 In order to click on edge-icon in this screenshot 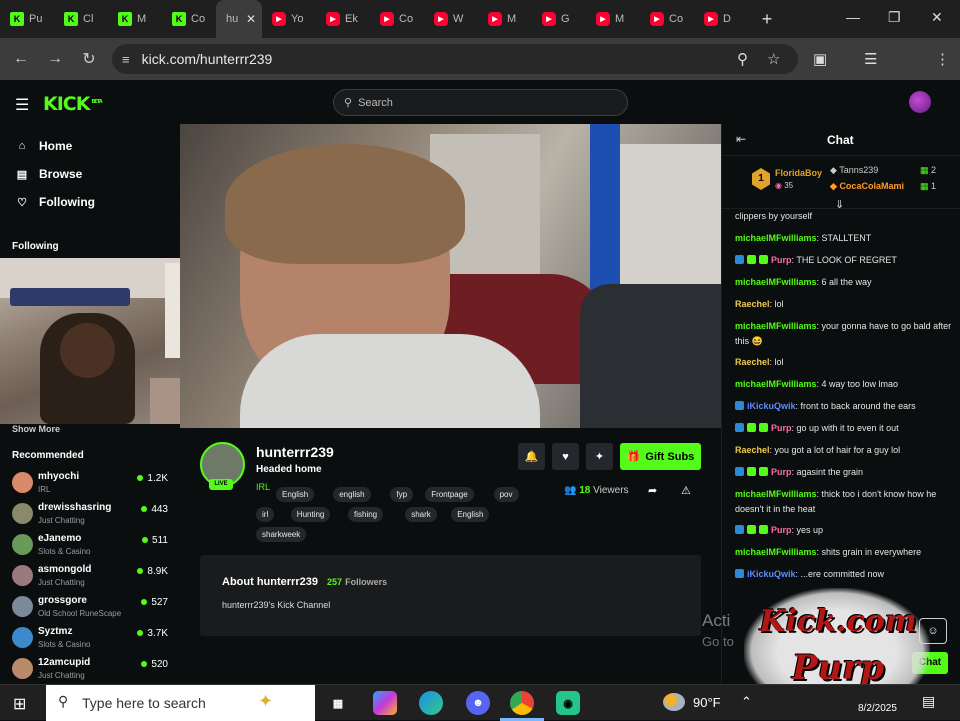, I will do `click(431, 703)`.